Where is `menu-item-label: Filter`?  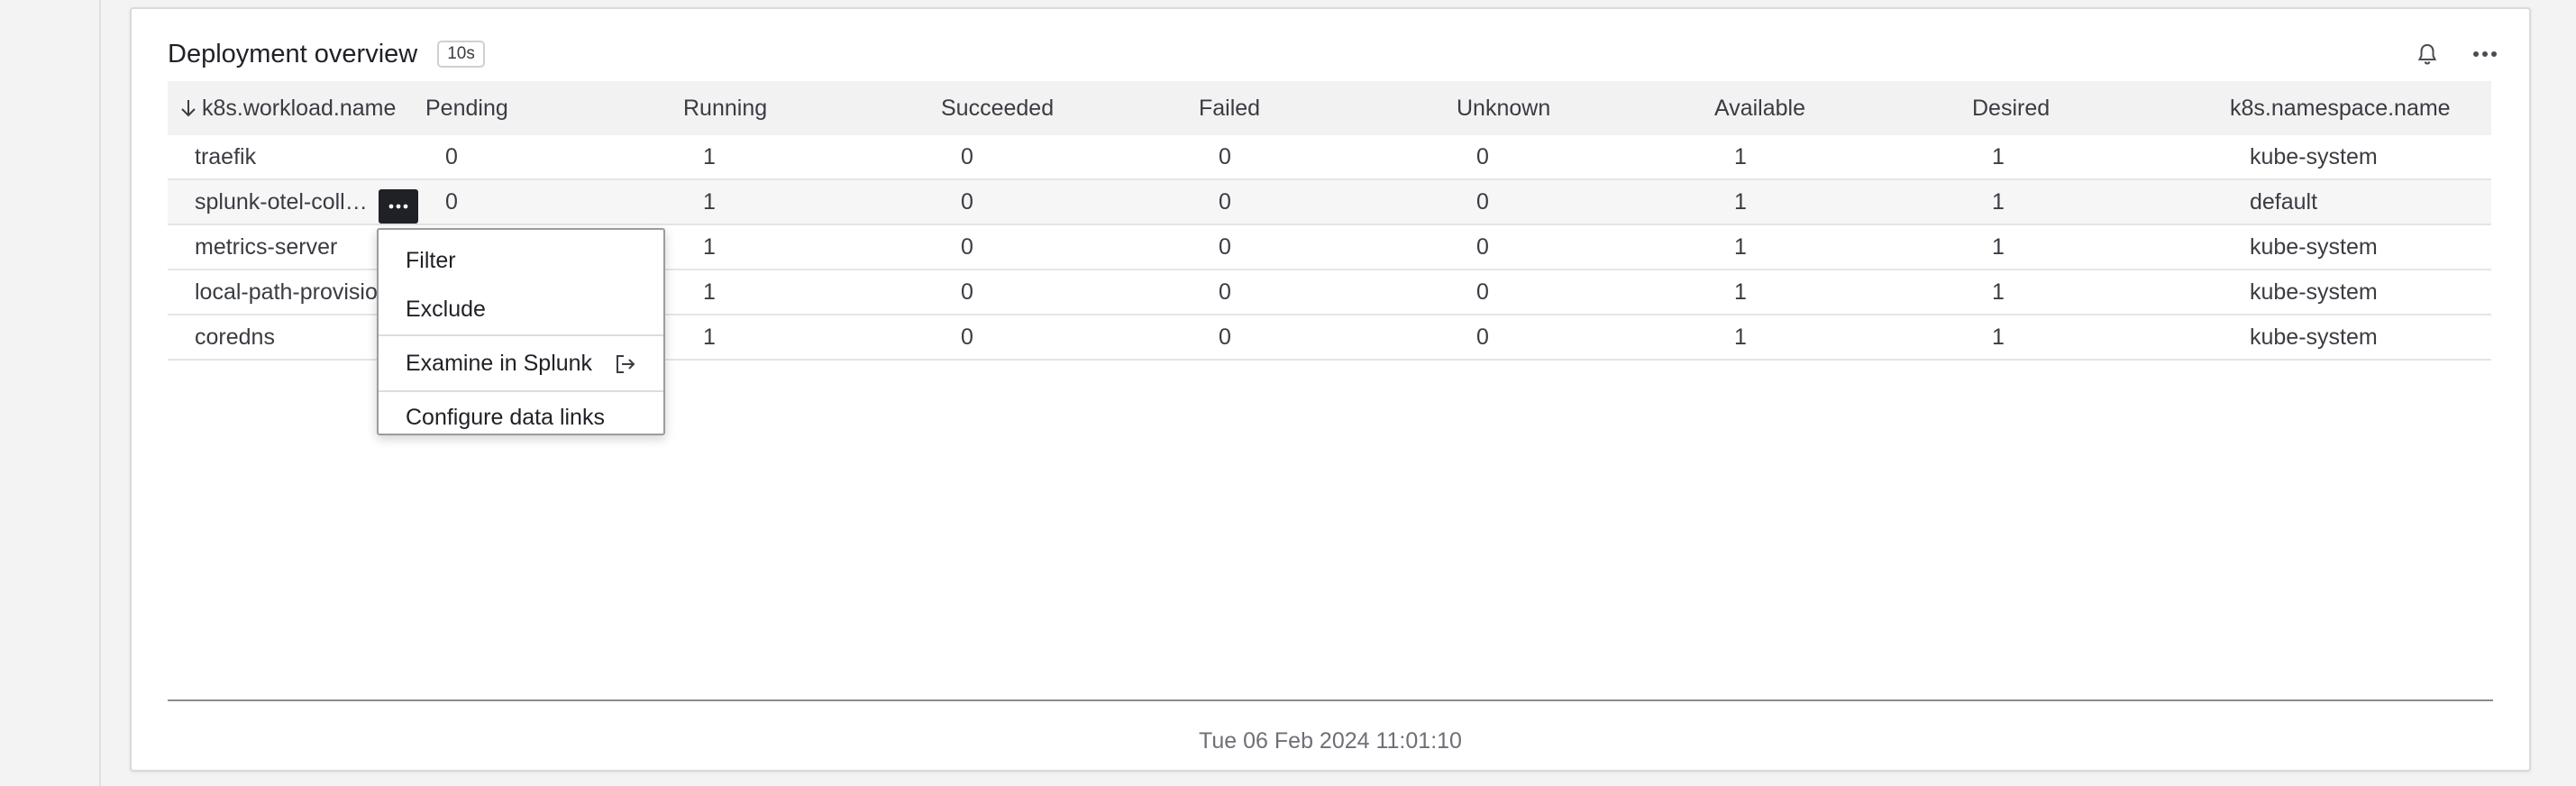 menu-item-label: Filter is located at coordinates (431, 260).